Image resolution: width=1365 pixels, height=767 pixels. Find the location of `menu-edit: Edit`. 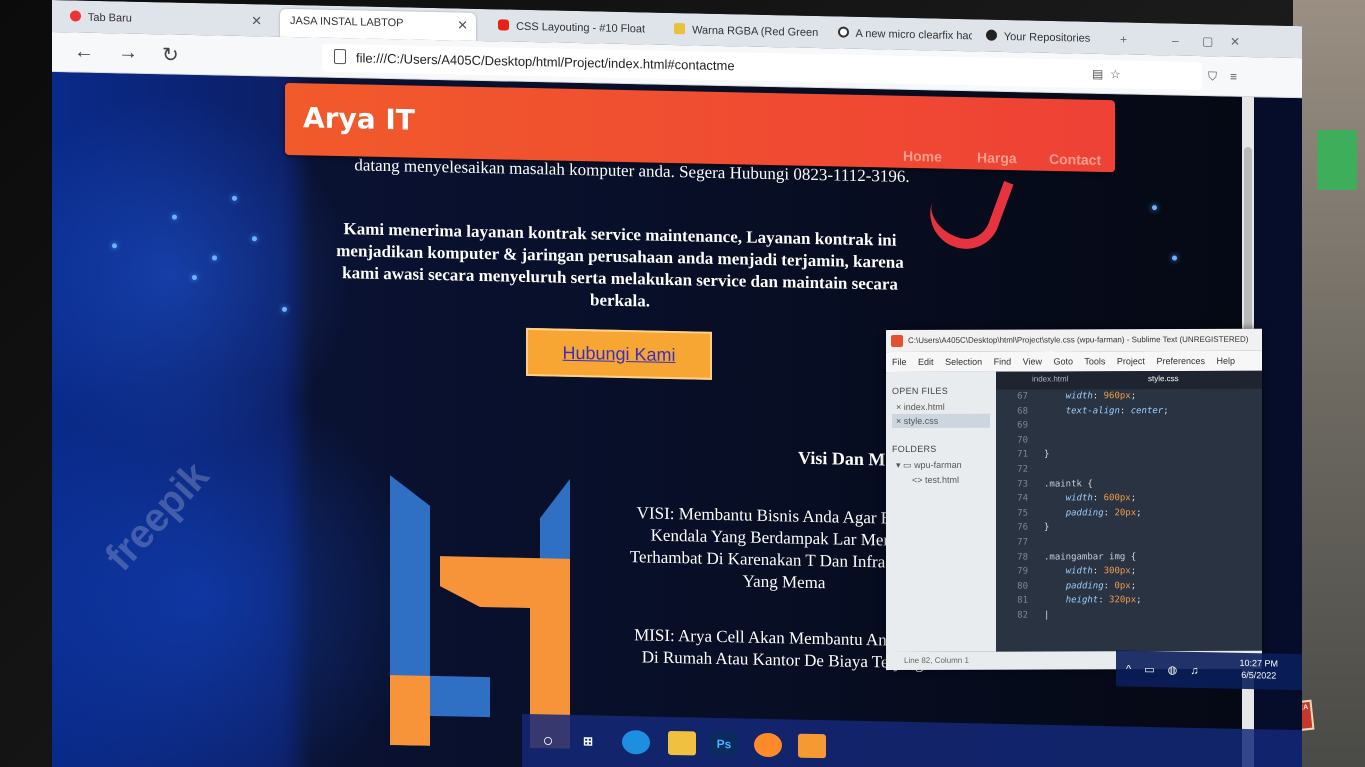

menu-edit: Edit is located at coordinates (926, 362).